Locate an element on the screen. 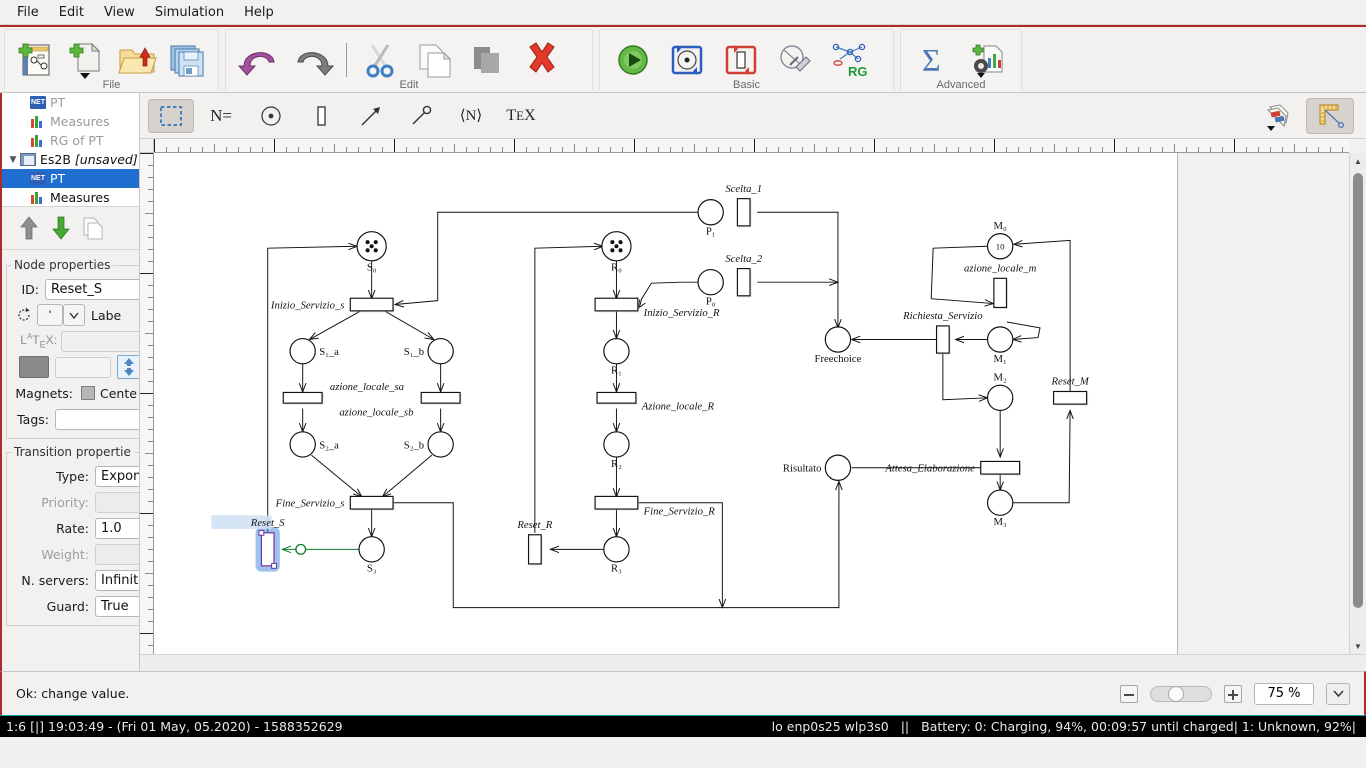 The width and height of the screenshot is (1366, 768). marking-tool: N= is located at coordinates (221, 116).